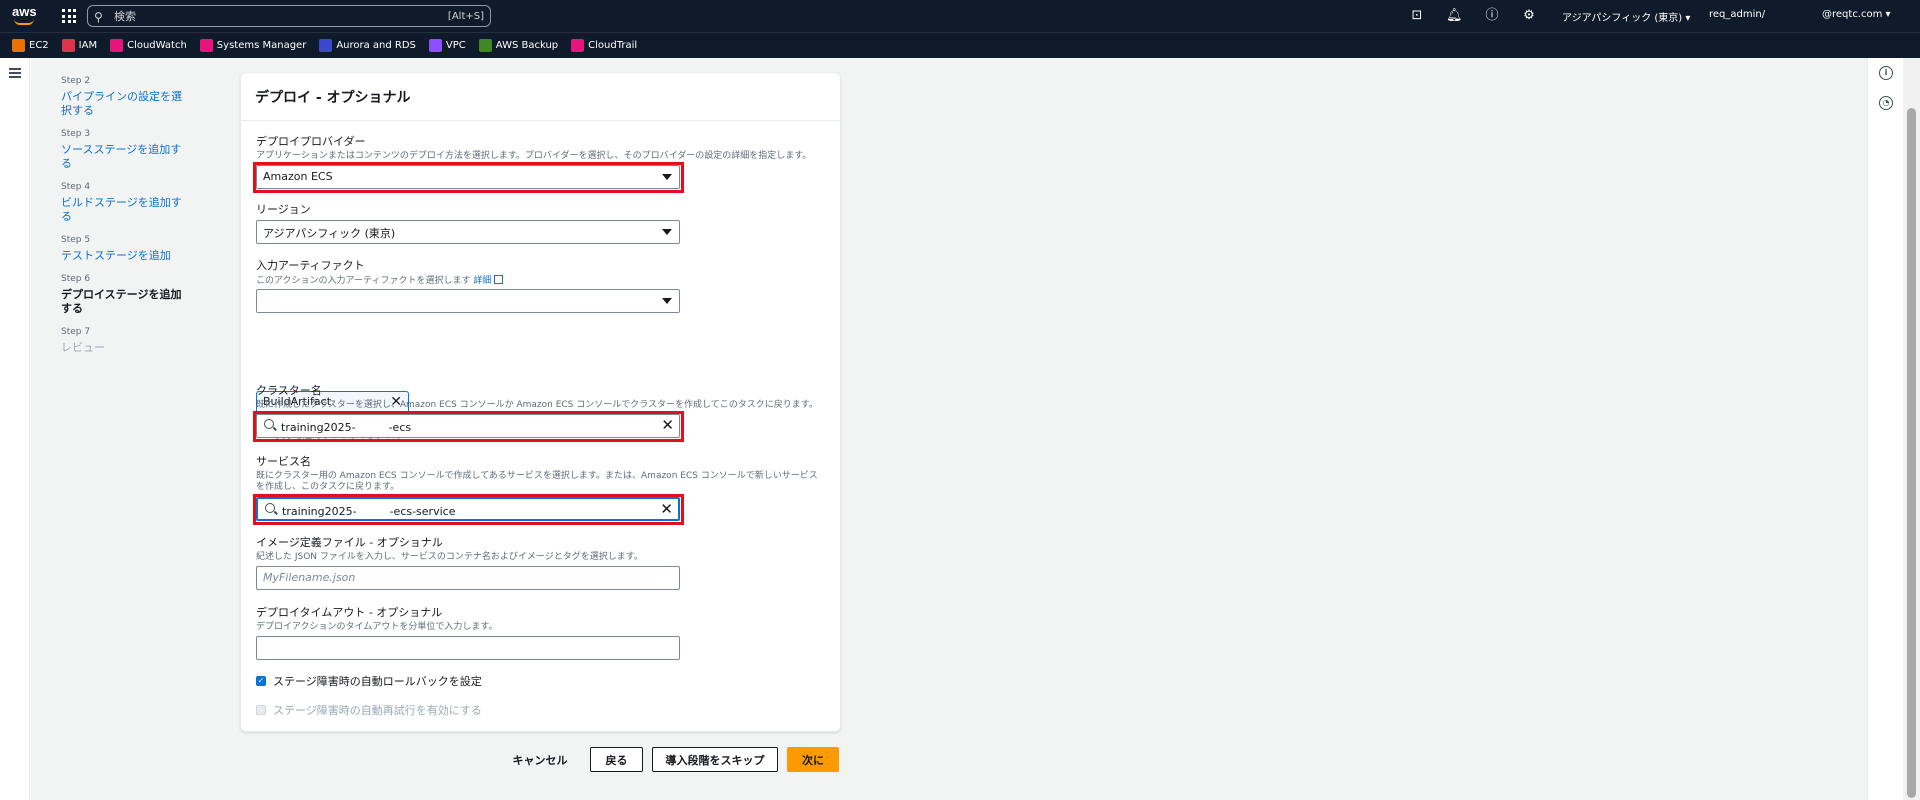  What do you see at coordinates (604, 45) in the screenshot?
I see `favorite-cloudtrail: CloudTrail` at bounding box center [604, 45].